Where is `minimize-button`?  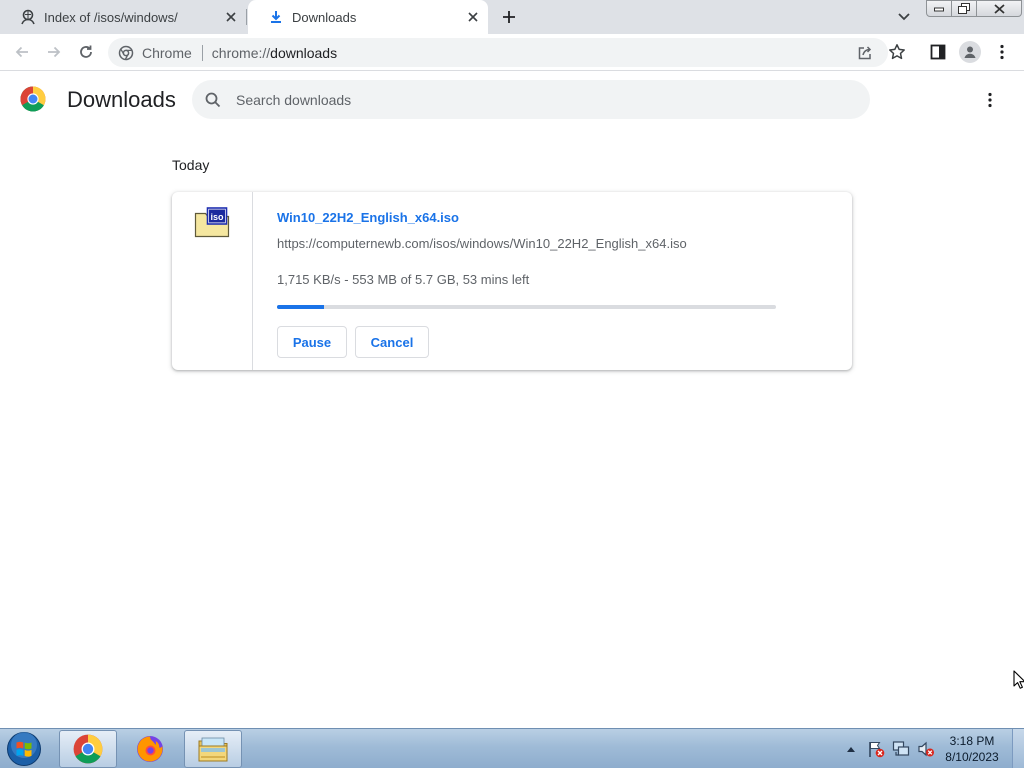 minimize-button is located at coordinates (939, 8).